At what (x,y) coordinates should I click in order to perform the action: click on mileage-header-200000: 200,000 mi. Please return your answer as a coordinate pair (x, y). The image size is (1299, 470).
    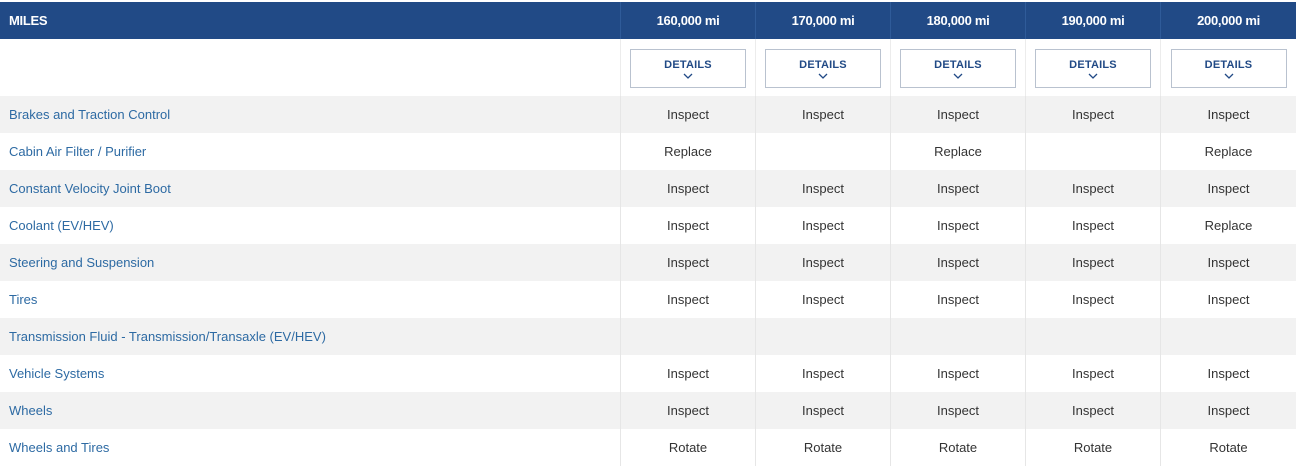
    Looking at the image, I should click on (1228, 20).